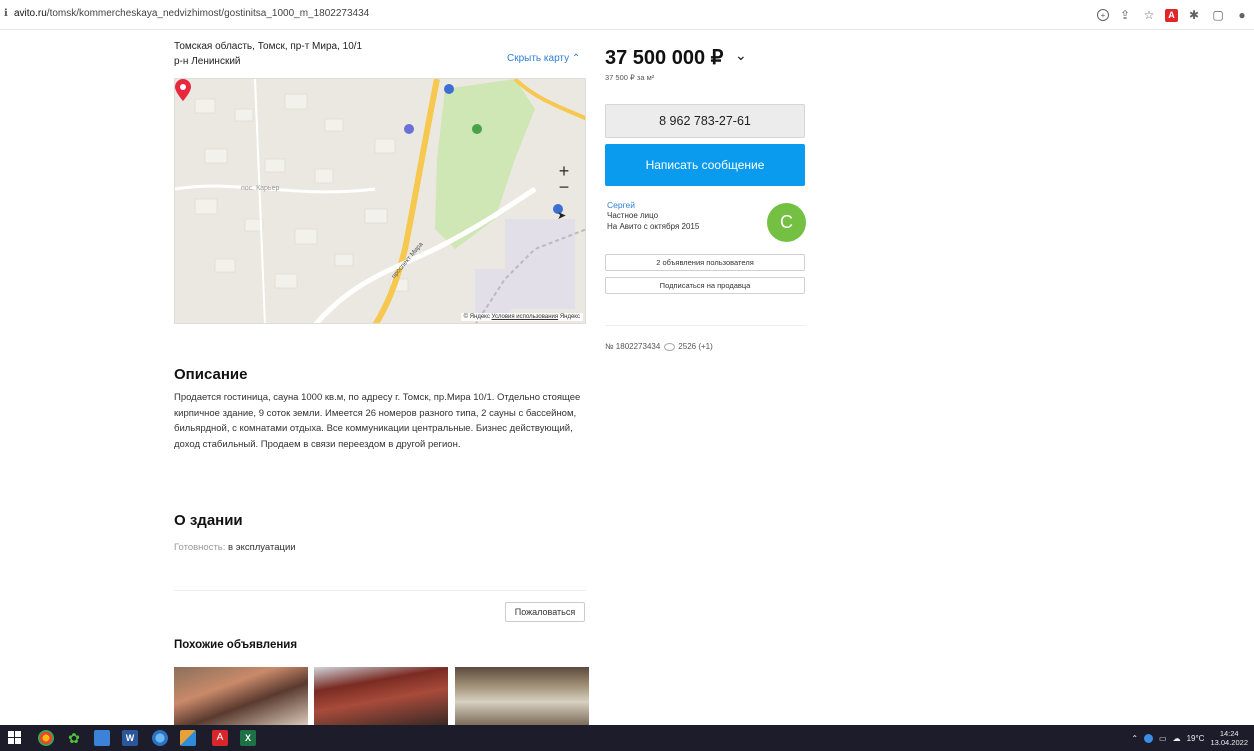  What do you see at coordinates (705, 121) in the screenshot?
I see `phone-button: 8 962 783-27-61` at bounding box center [705, 121].